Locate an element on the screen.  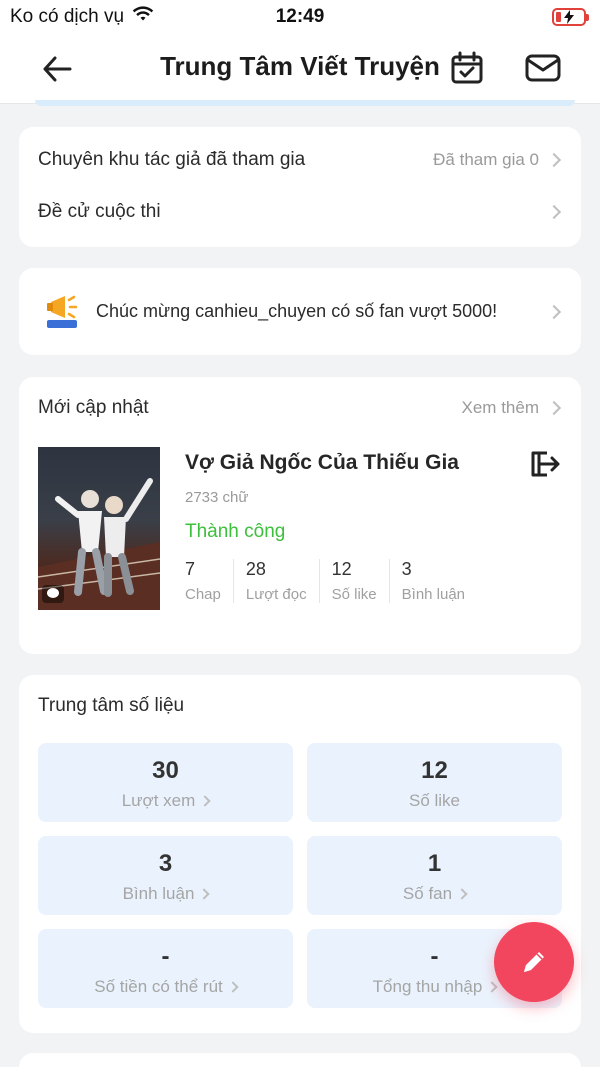
stat-likes: 12 Số like is located at coordinates (361, 581).